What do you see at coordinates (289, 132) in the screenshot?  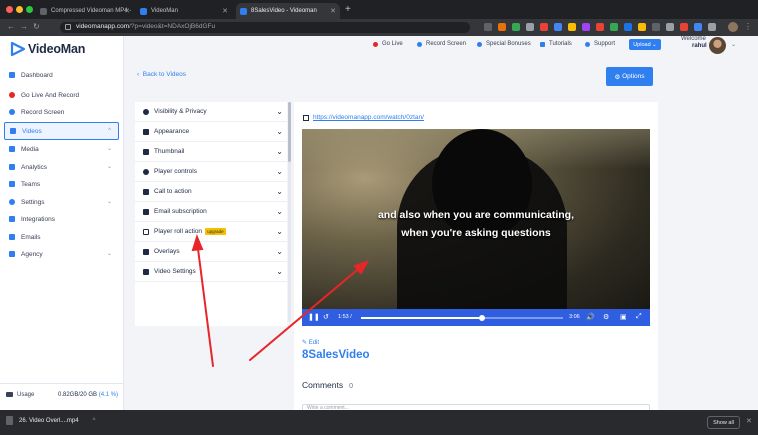 I see `scrollbar-thumb` at bounding box center [289, 132].